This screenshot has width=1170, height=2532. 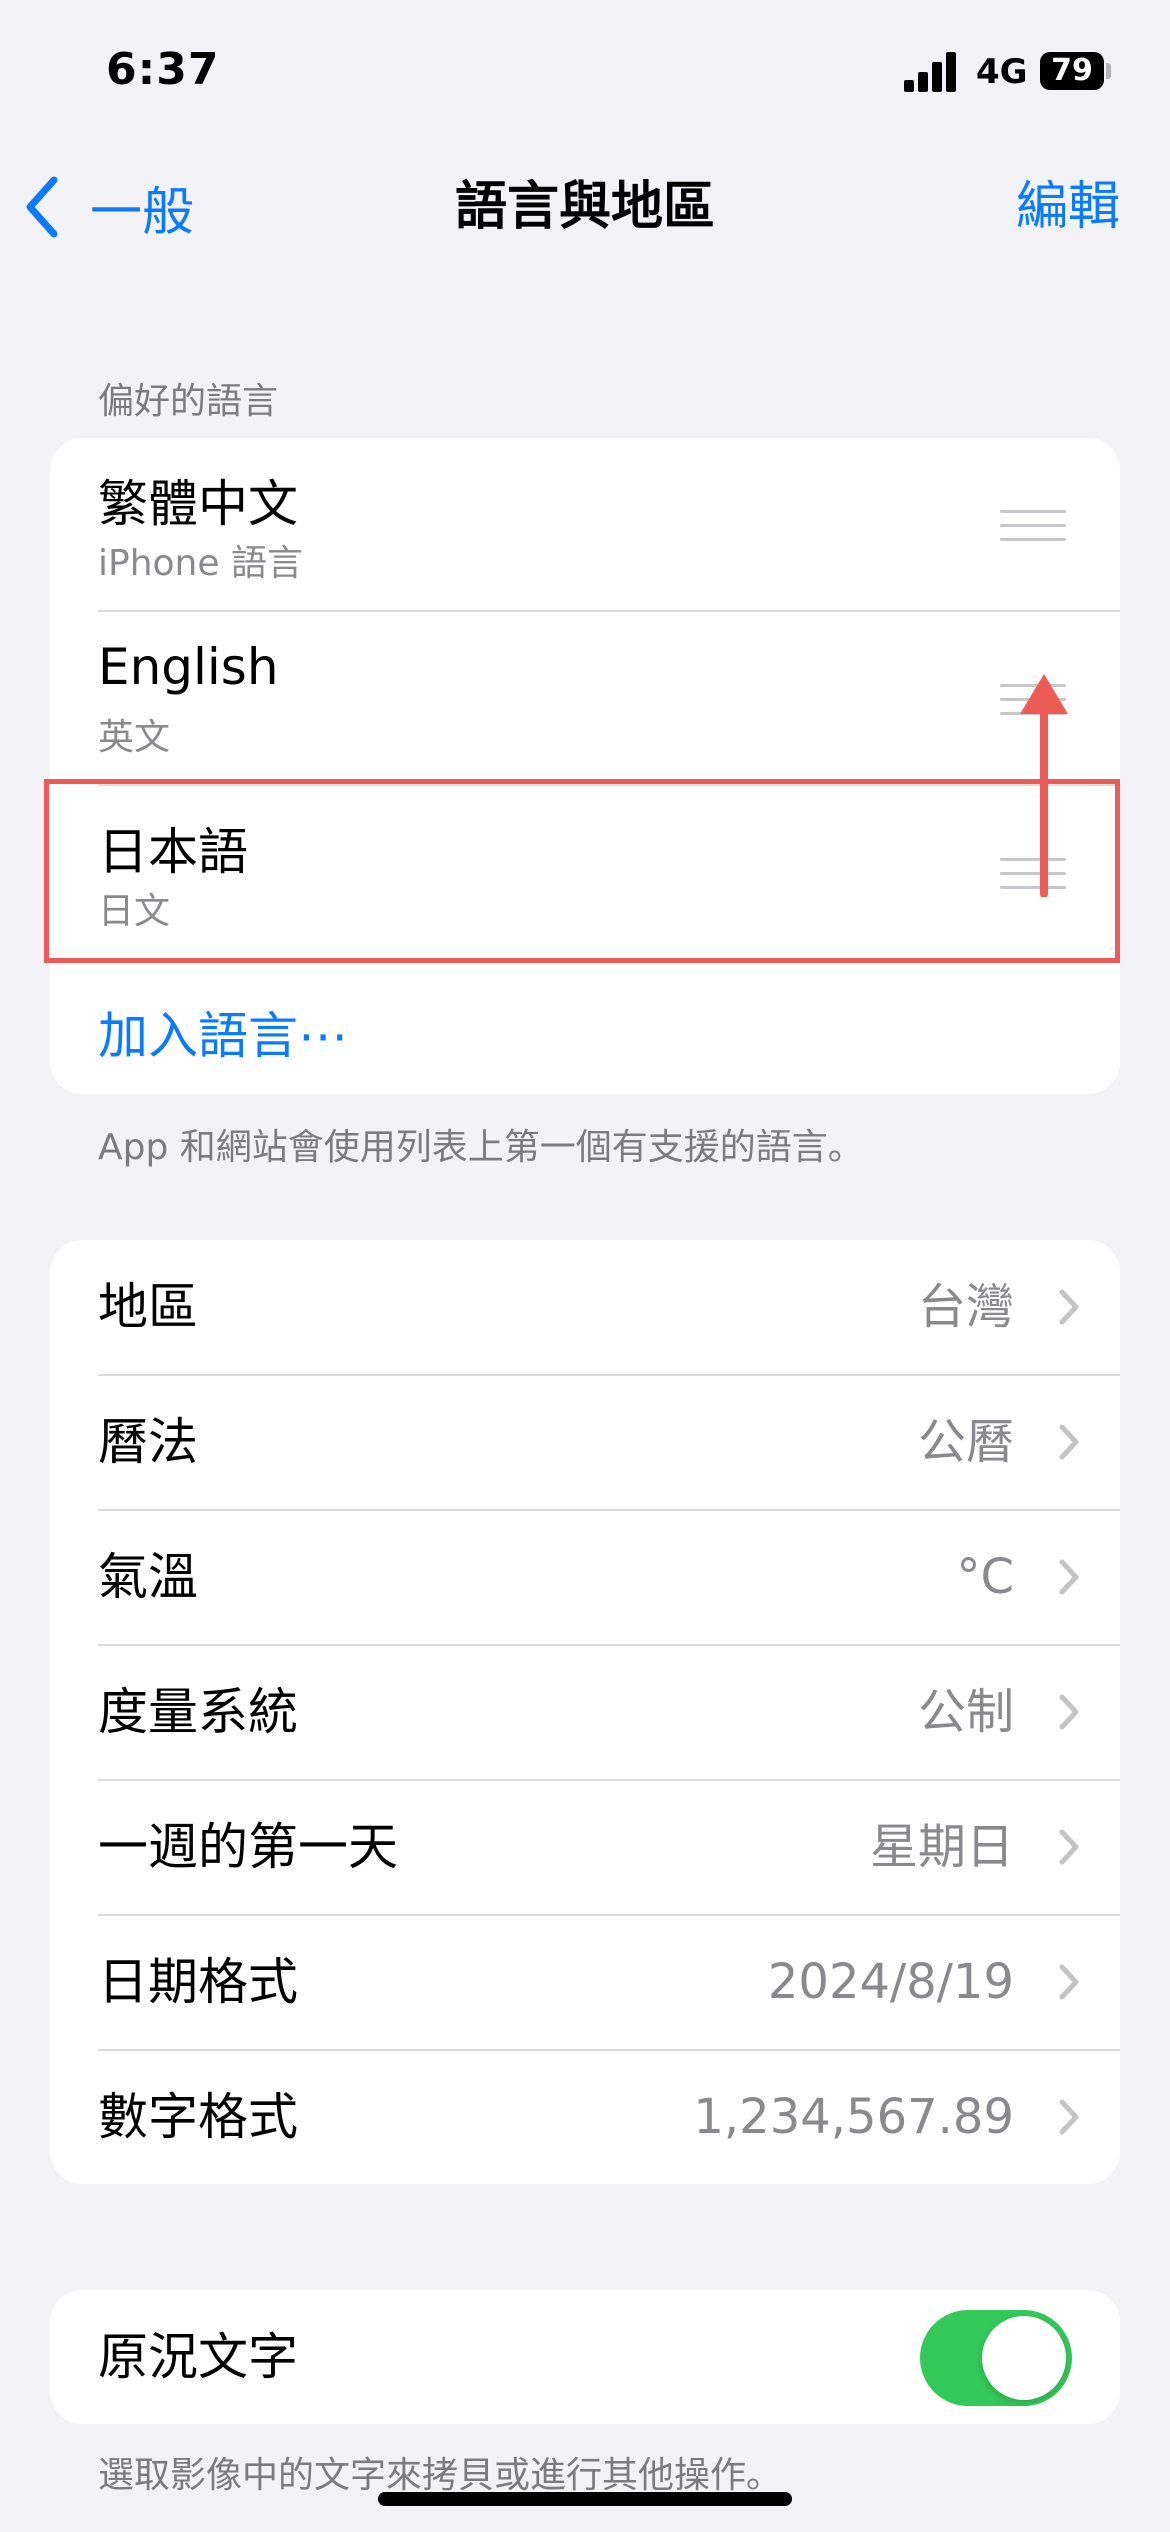 I want to click on preferred-languages-header: 偏好的語言, so click(x=188, y=401).